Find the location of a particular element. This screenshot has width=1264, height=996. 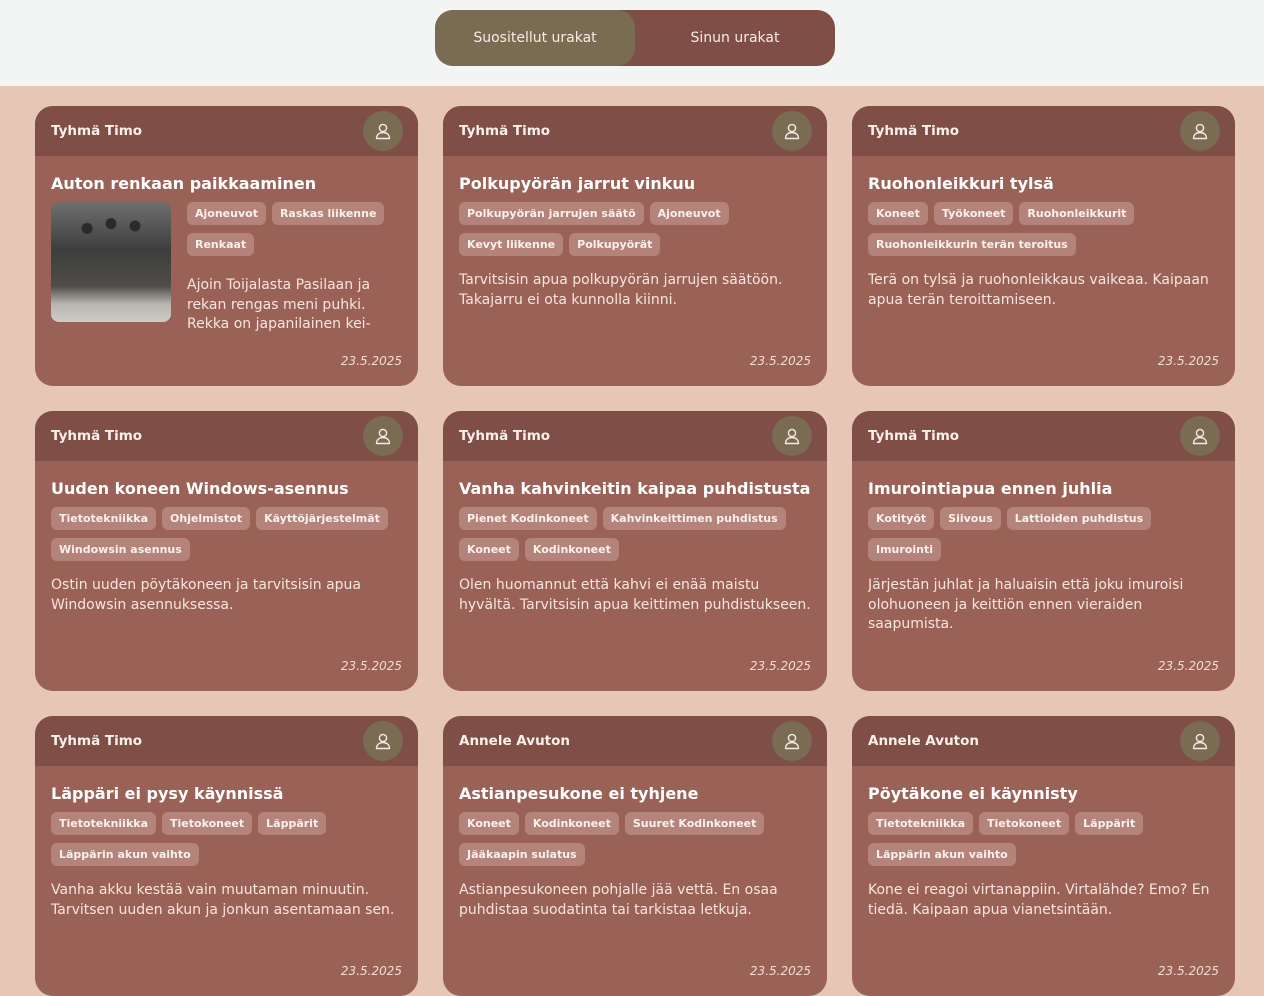

category-tag: Windowsin asennus is located at coordinates (120, 549).